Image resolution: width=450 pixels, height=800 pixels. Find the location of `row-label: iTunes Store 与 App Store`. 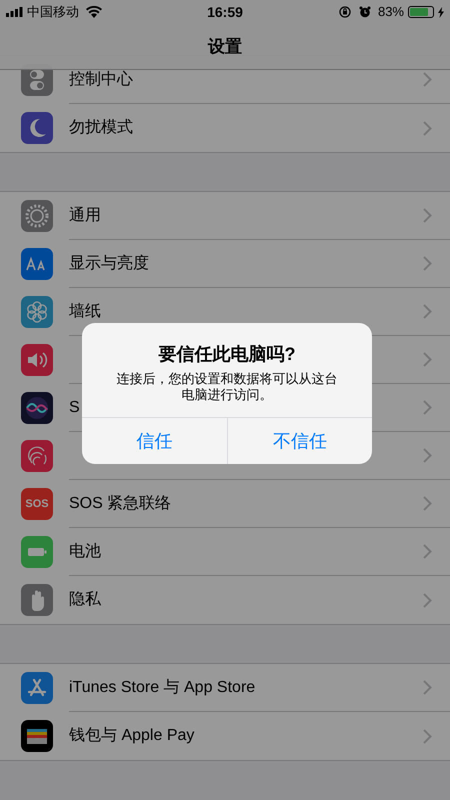

row-label: iTunes Store 与 App Store is located at coordinates (162, 688).